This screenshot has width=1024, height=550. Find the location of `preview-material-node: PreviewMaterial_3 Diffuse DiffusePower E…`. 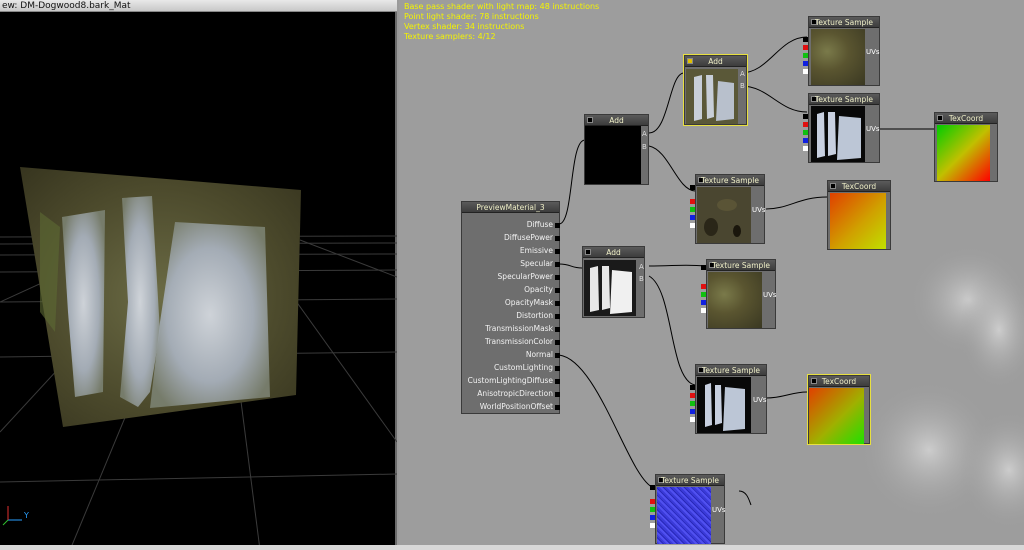

preview-material-node: PreviewMaterial_3 Diffuse DiffusePower E… is located at coordinates (510, 307).